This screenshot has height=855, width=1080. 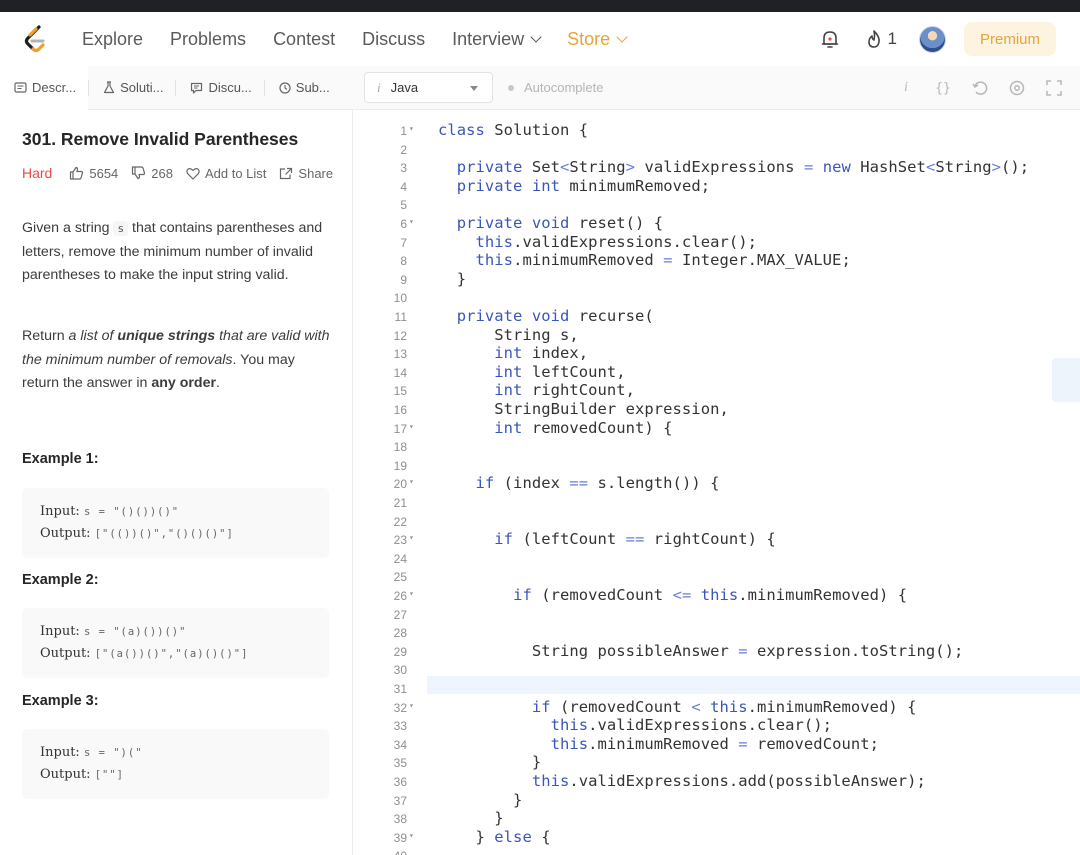 I want to click on code-line: 33 this.validExpressions.clear();, so click(x=716, y=725).